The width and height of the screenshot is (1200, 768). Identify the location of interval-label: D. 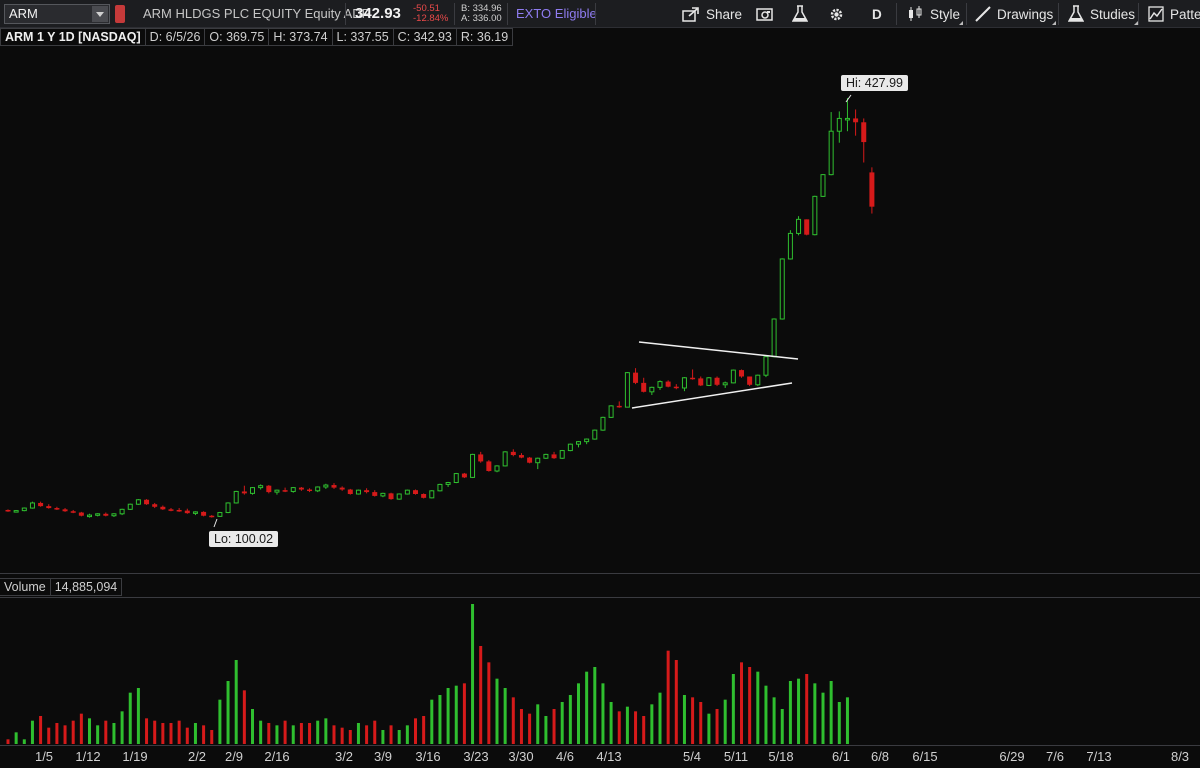
(877, 14).